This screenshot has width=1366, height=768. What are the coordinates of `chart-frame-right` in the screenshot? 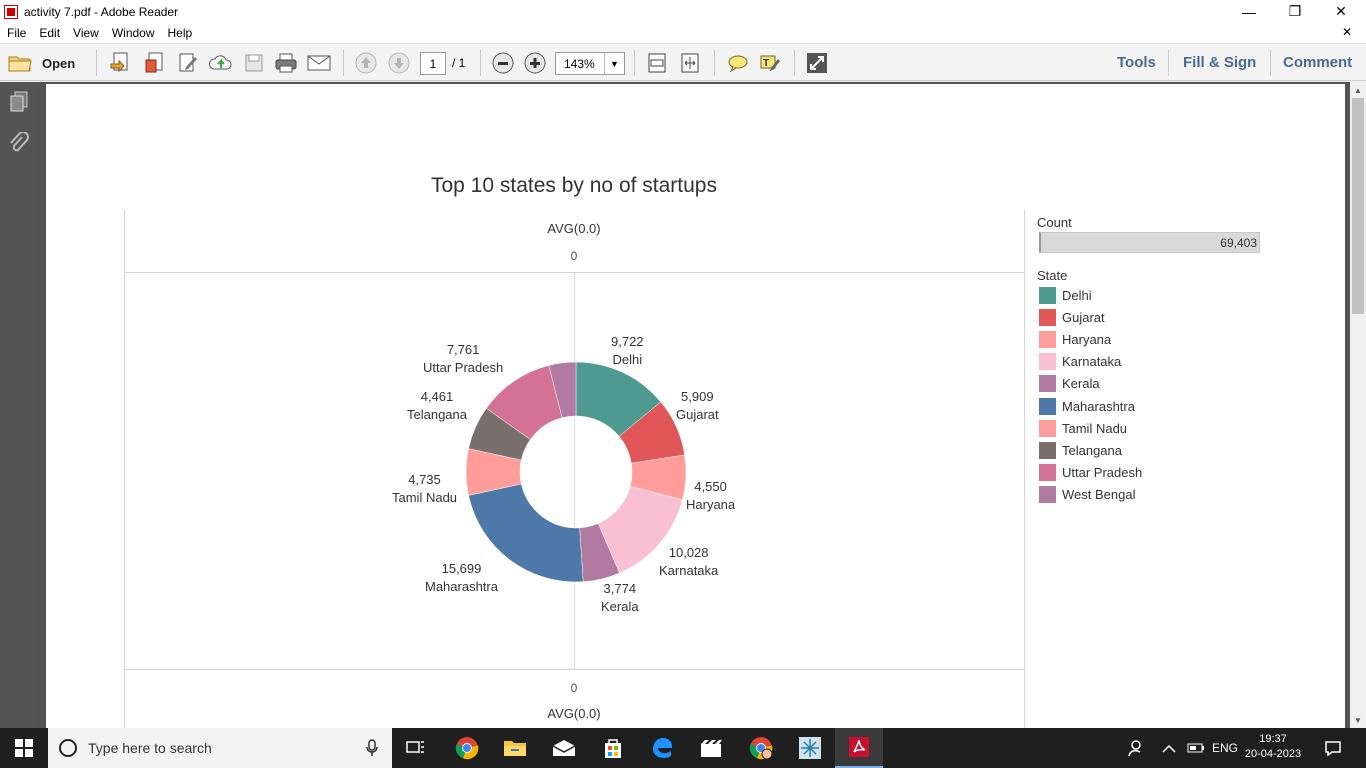 It's located at (1024, 469).